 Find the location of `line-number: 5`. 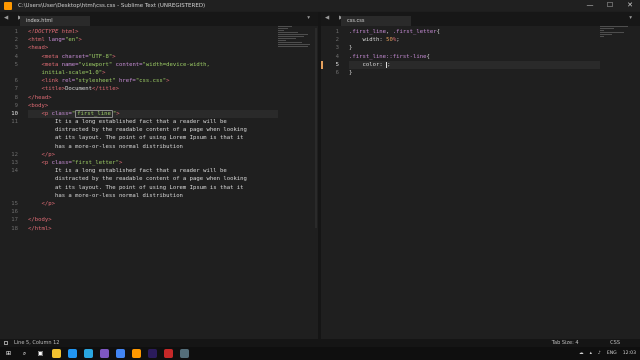

line-number: 5 is located at coordinates (16, 64).